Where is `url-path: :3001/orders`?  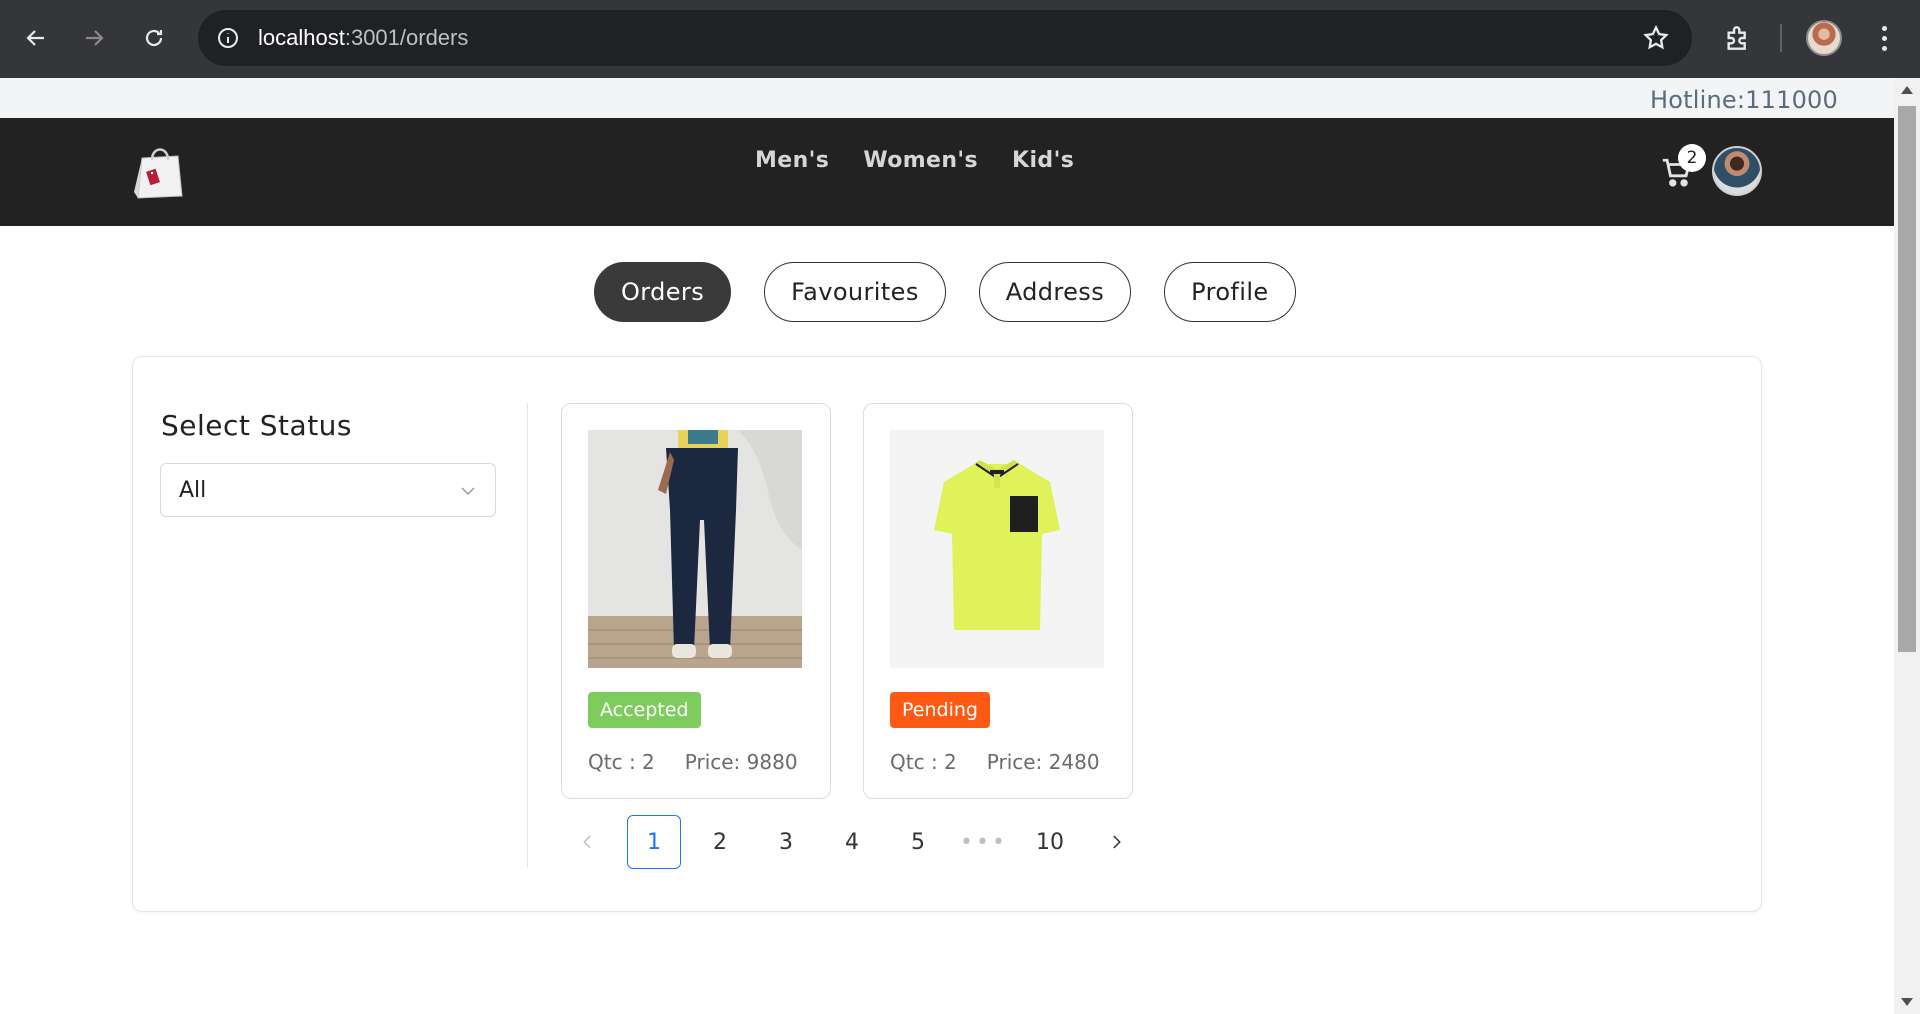 url-path: :3001/orders is located at coordinates (406, 37).